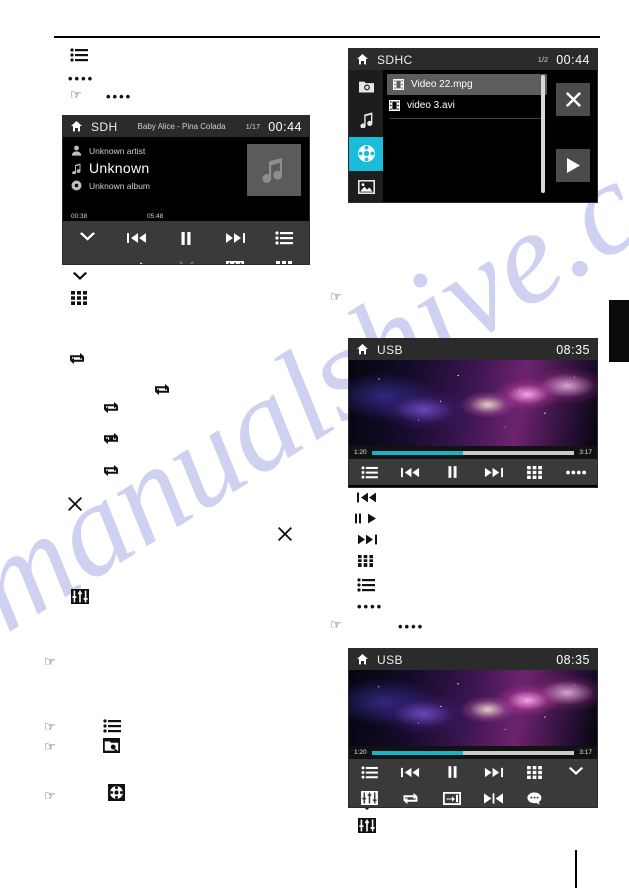 The height and width of the screenshot is (893, 629). What do you see at coordinates (473, 136) in the screenshot?
I see `sdhc-main: Video 22.mpg video 3.avi` at bounding box center [473, 136].